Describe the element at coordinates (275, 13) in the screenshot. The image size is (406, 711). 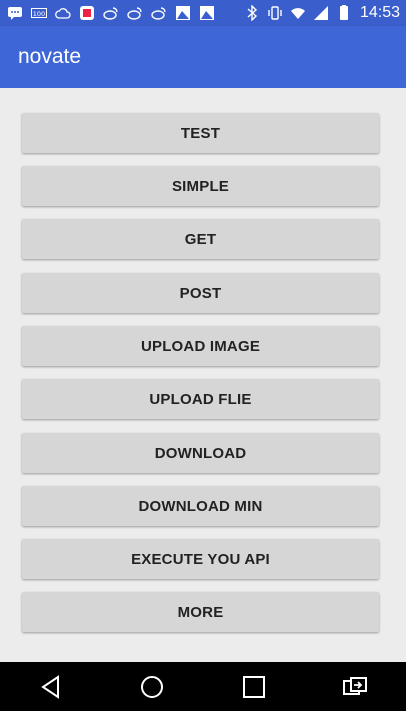
I see `vibrate-icon` at that location.